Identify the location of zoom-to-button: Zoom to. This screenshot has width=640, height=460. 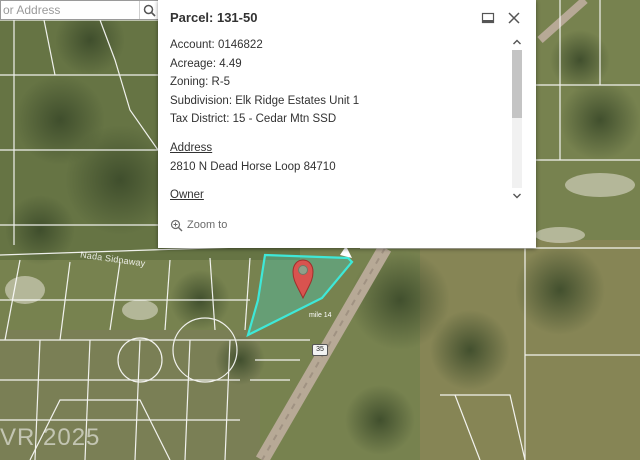
(198, 225).